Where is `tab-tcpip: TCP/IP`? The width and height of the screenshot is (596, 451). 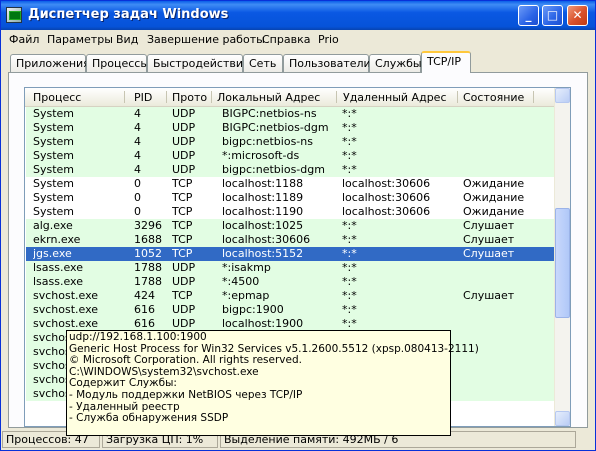
tab-tcpip: TCP/IP is located at coordinates (446, 62).